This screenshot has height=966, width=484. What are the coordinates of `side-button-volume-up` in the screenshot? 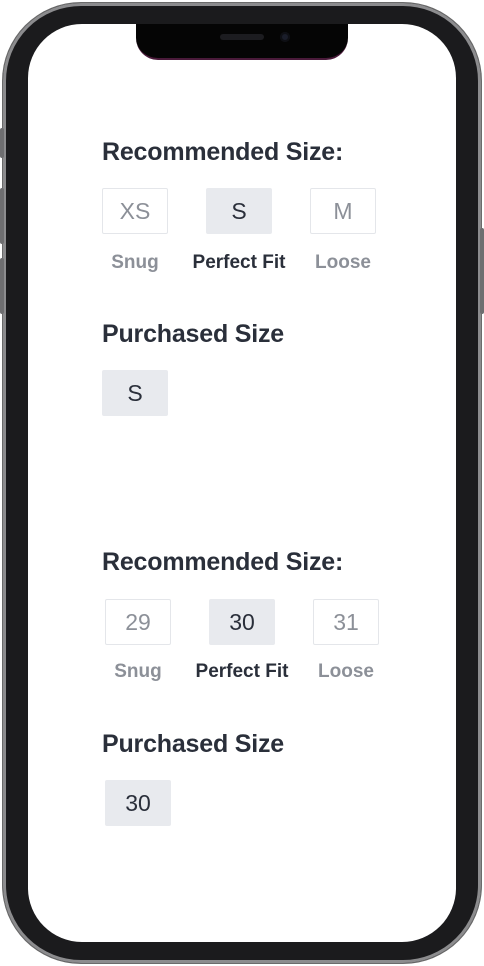 It's located at (2, 216).